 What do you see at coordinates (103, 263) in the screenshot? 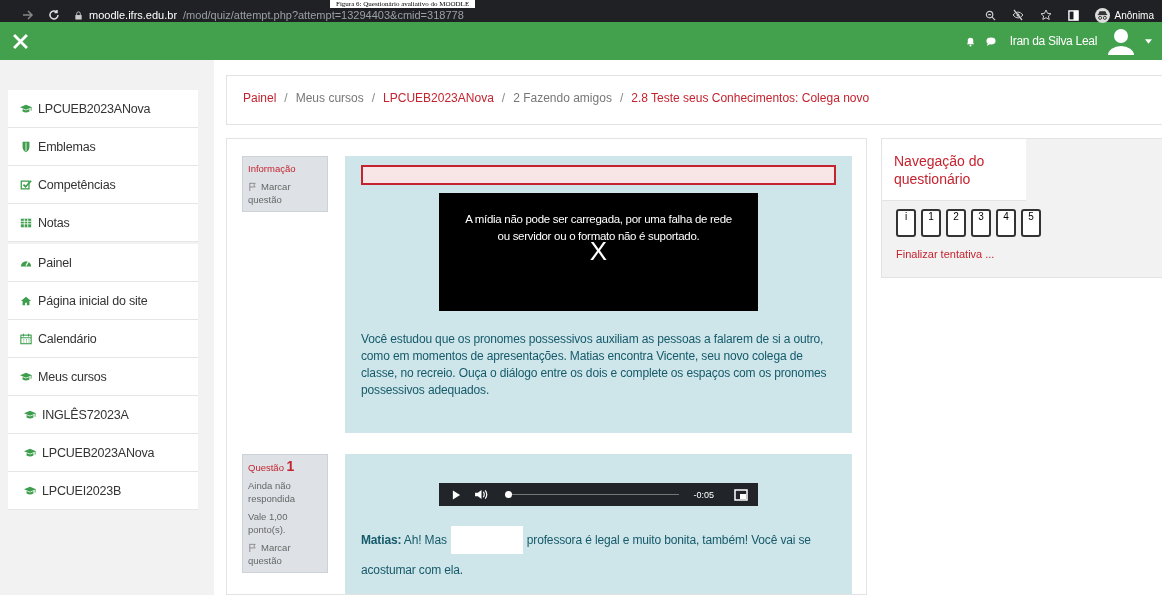
I see `sidebar-item: Painel` at bounding box center [103, 263].